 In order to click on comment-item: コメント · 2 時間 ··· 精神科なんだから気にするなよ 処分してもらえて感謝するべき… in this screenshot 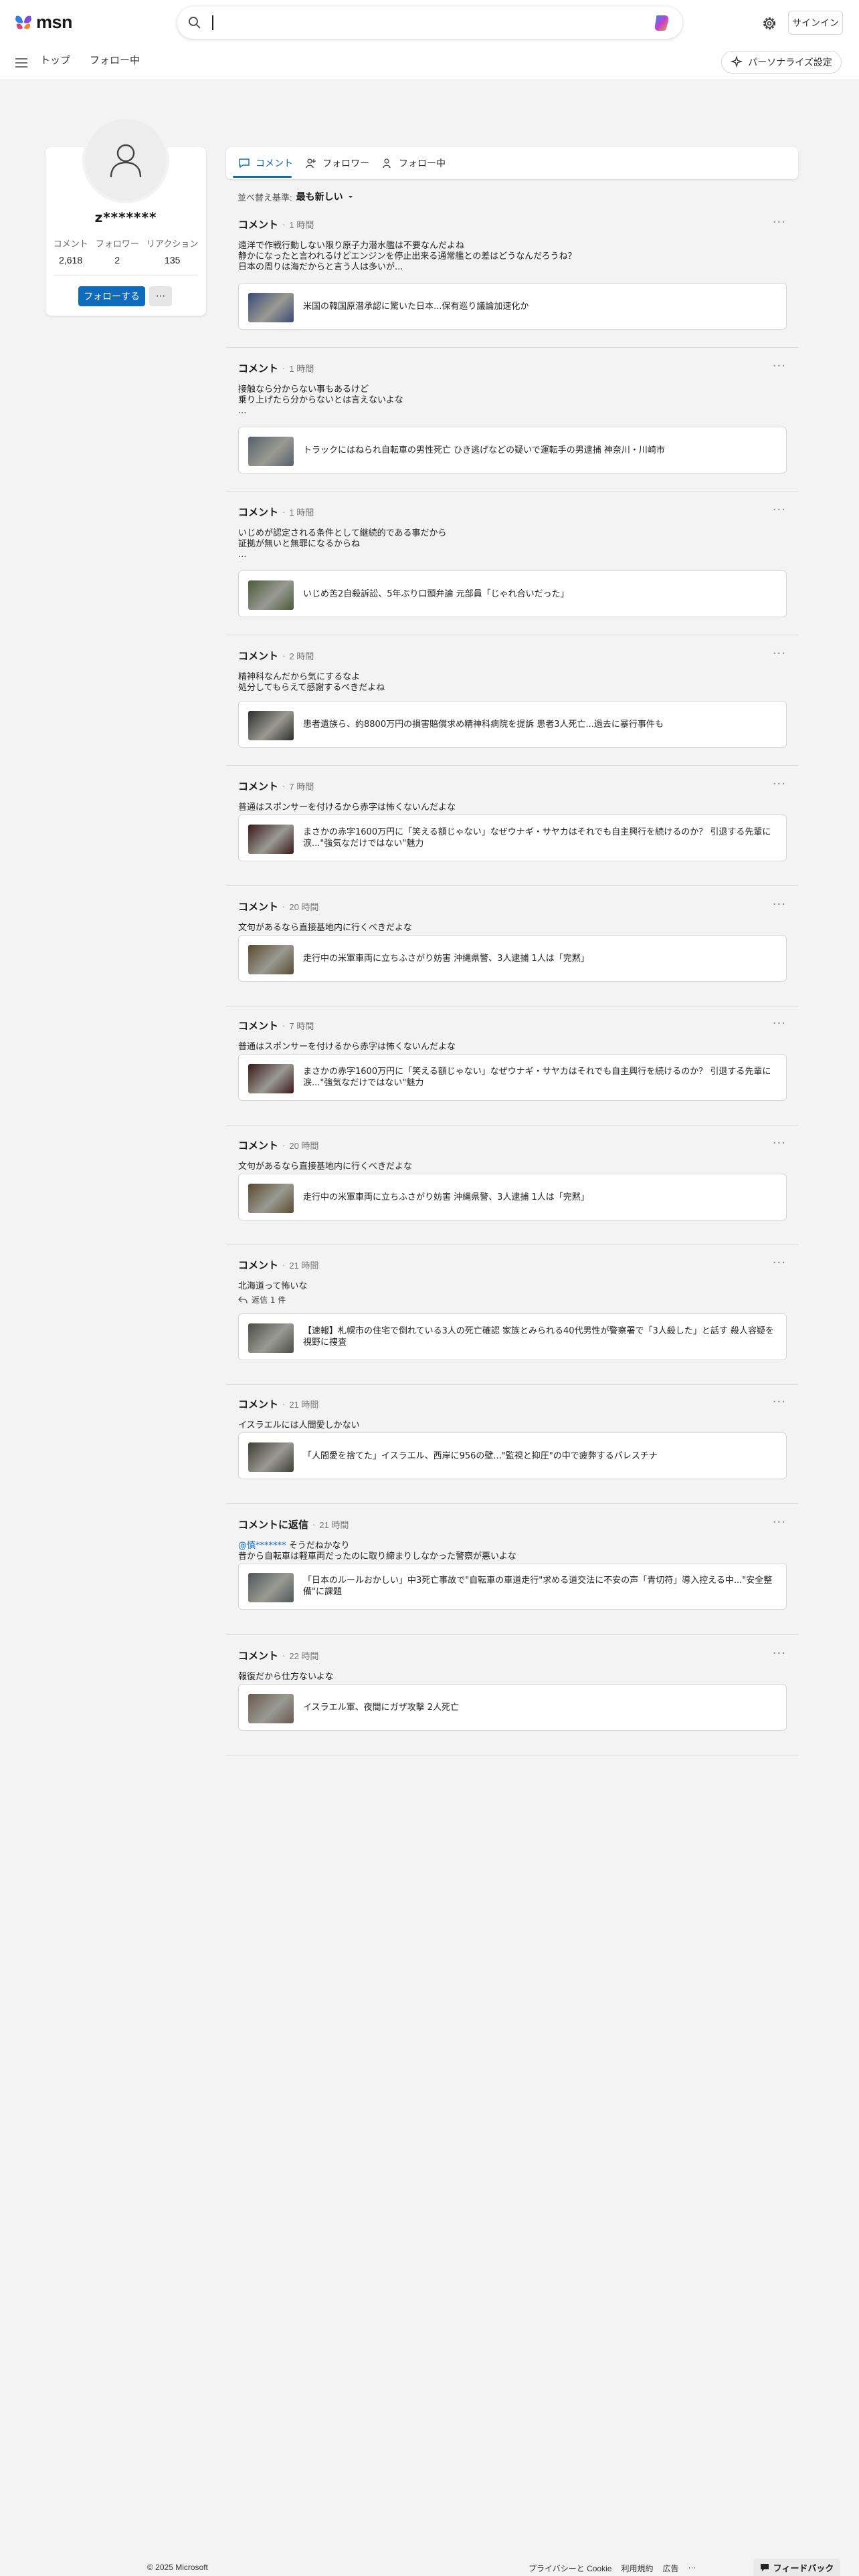, I will do `click(512, 703)`.